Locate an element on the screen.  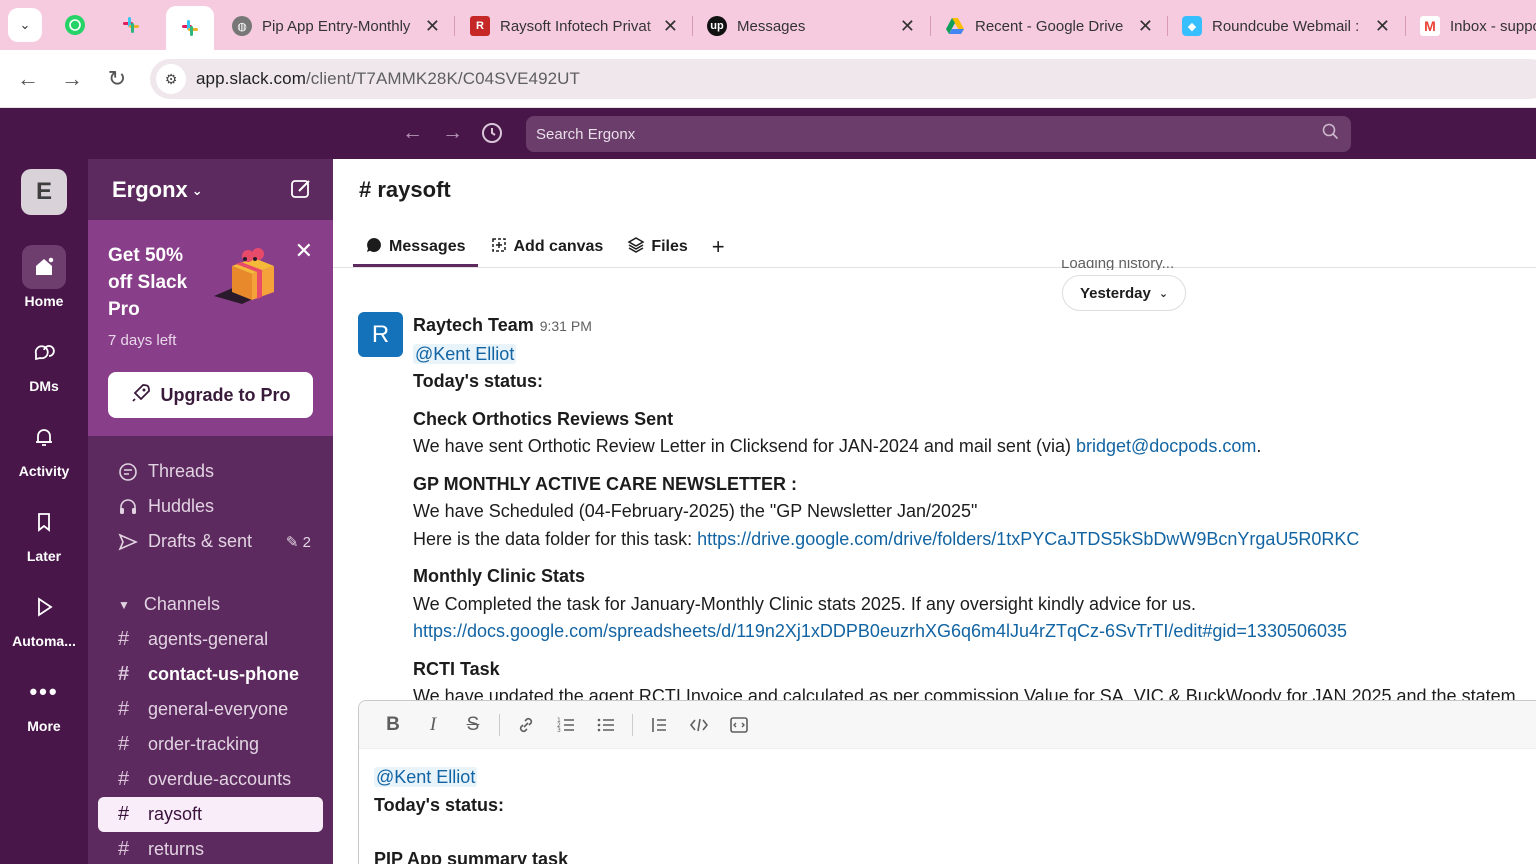
rocket-icon is located at coordinates (141, 395).